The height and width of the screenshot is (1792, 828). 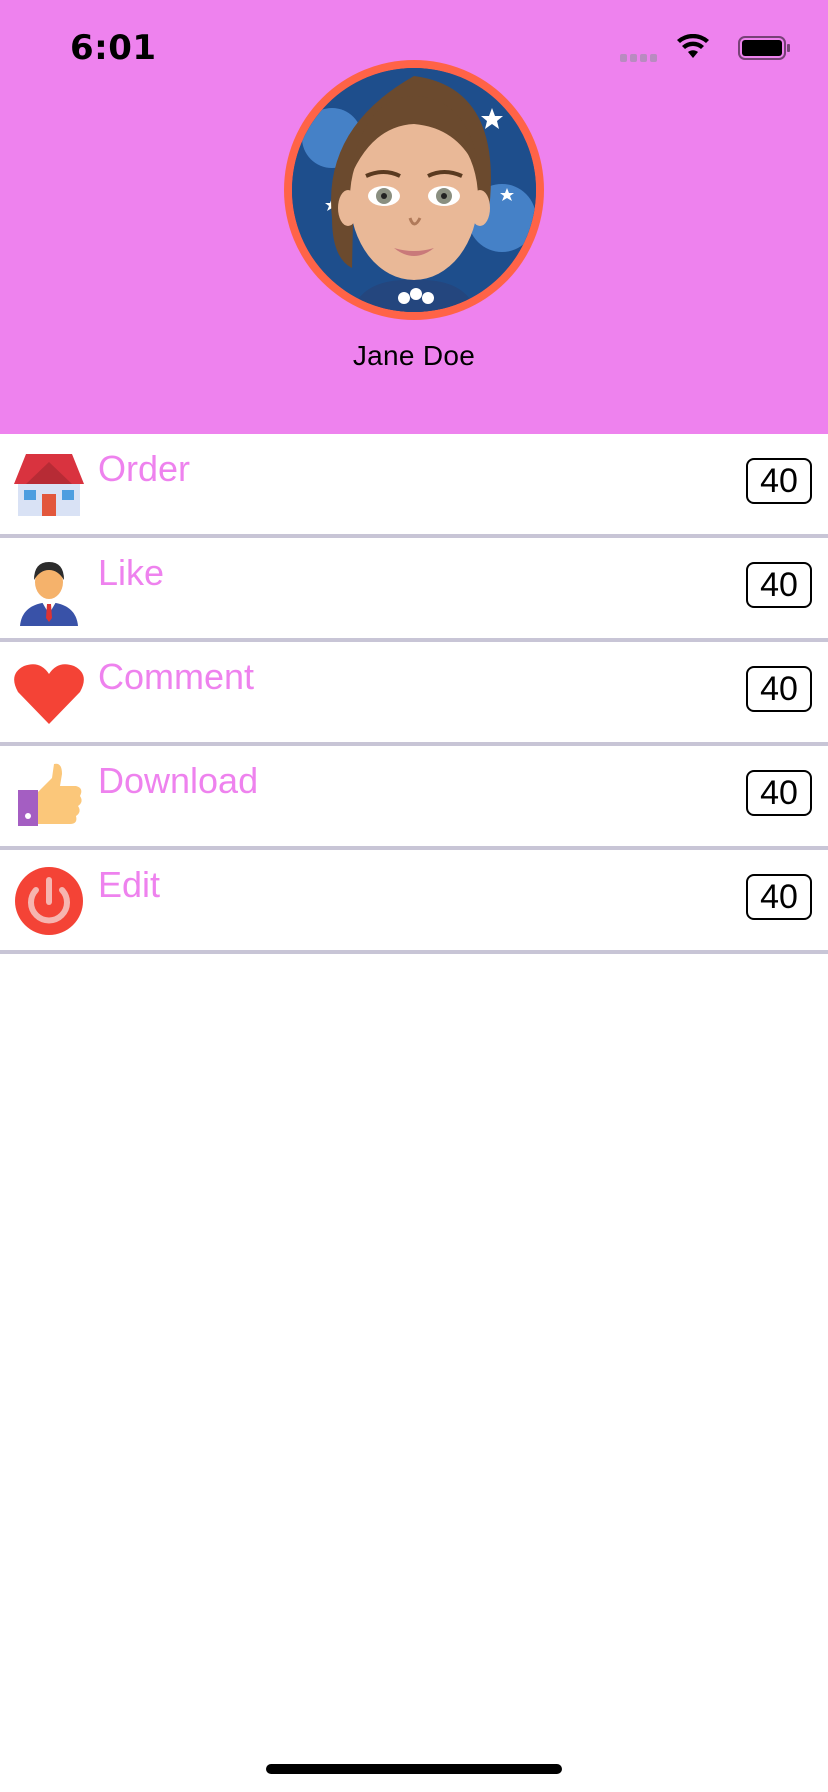 What do you see at coordinates (49, 901) in the screenshot?
I see `power-icon` at bounding box center [49, 901].